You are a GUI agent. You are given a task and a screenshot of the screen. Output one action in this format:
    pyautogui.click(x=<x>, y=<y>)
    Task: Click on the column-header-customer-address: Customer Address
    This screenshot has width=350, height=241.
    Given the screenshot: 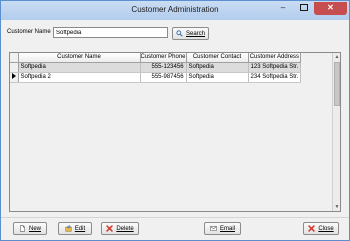 What is the action you would take?
    pyautogui.click(x=275, y=58)
    